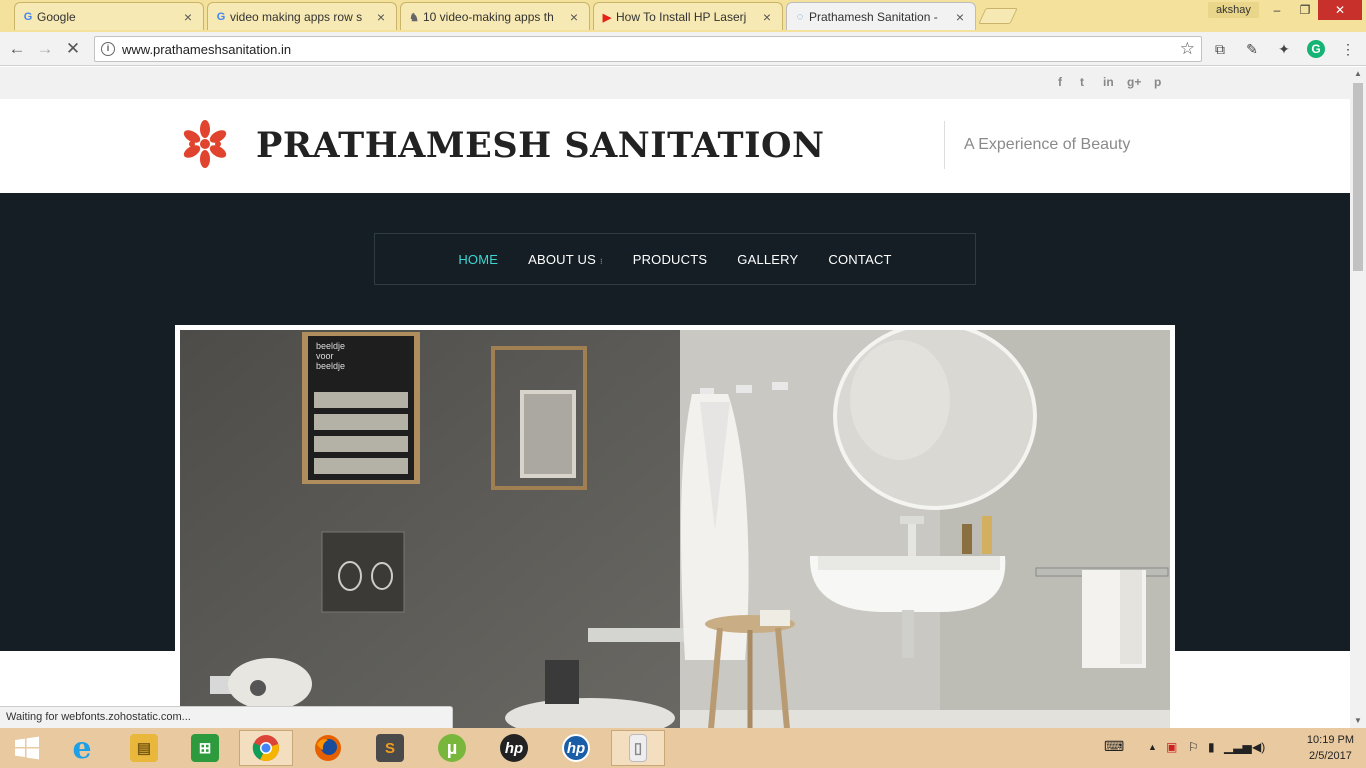 This screenshot has height=768, width=1366. What do you see at coordinates (17, 49) in the screenshot?
I see `back-button: ←` at bounding box center [17, 49].